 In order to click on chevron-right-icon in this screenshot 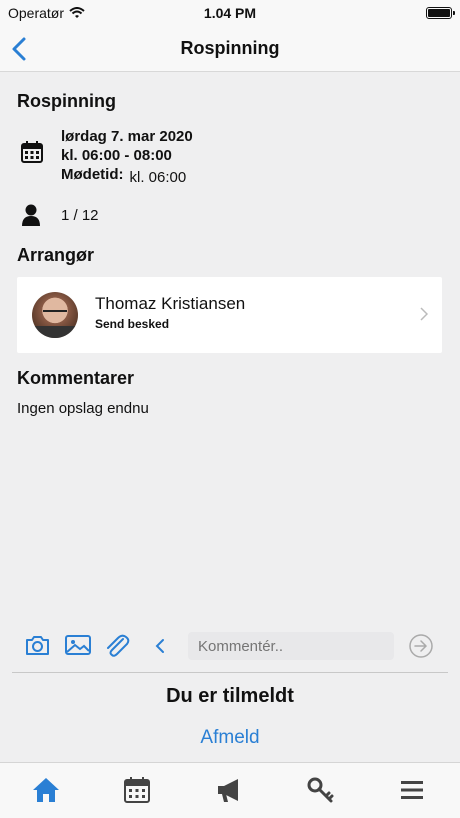, I will do `click(424, 314)`.